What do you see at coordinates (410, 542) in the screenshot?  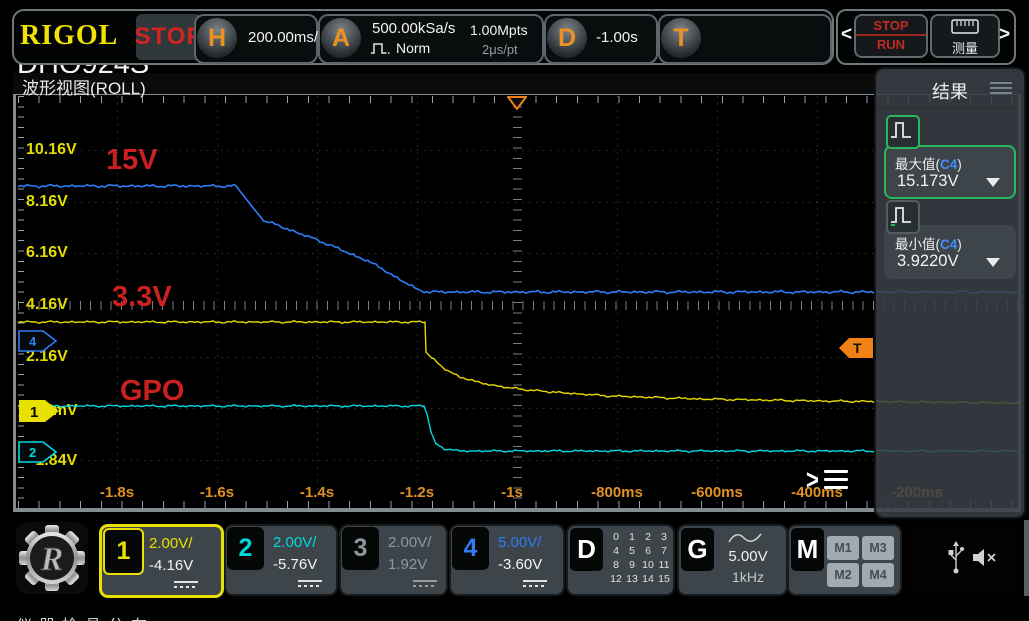 I see `channel3-scale: 2.00V/` at bounding box center [410, 542].